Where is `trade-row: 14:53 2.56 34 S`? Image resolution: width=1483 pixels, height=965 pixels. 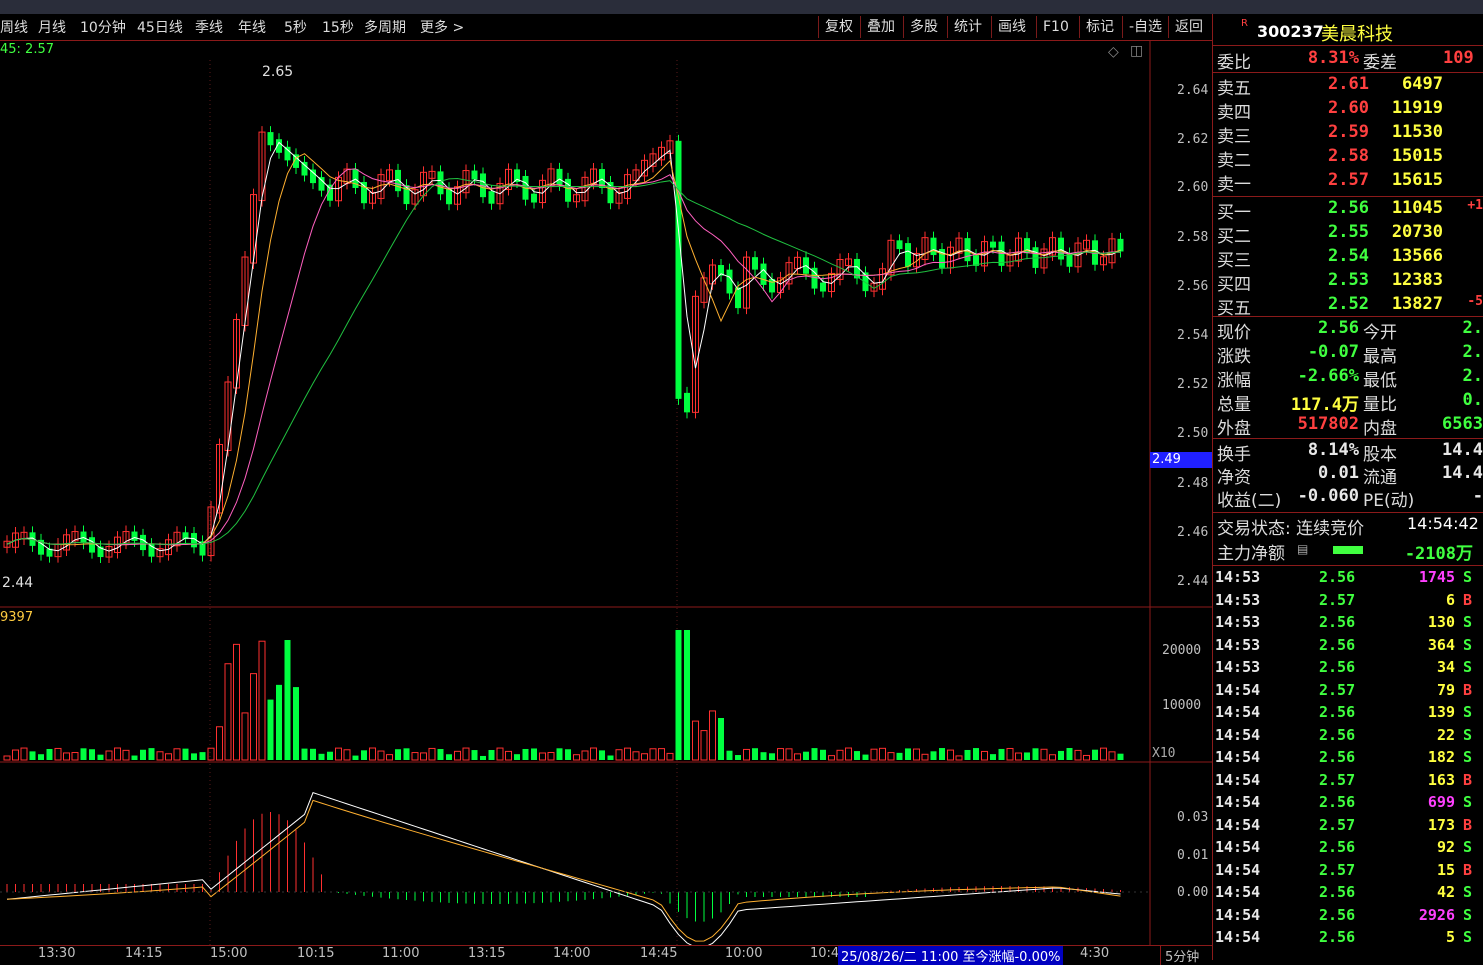
trade-row: 14:53 2.56 34 S is located at coordinates (1348, 669).